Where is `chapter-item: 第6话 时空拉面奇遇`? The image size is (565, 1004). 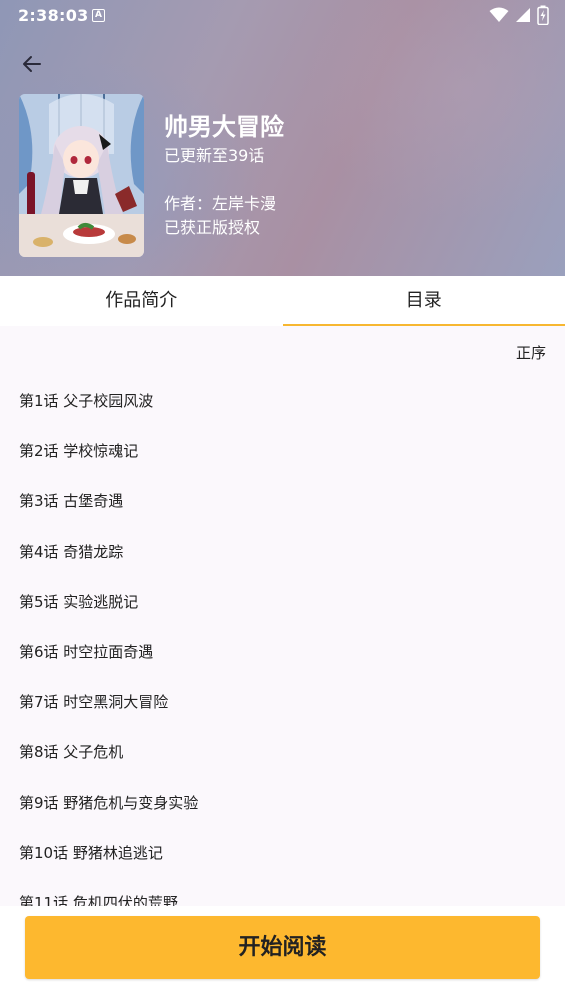
chapter-item: 第6话 时空拉面奇遇 is located at coordinates (282, 652).